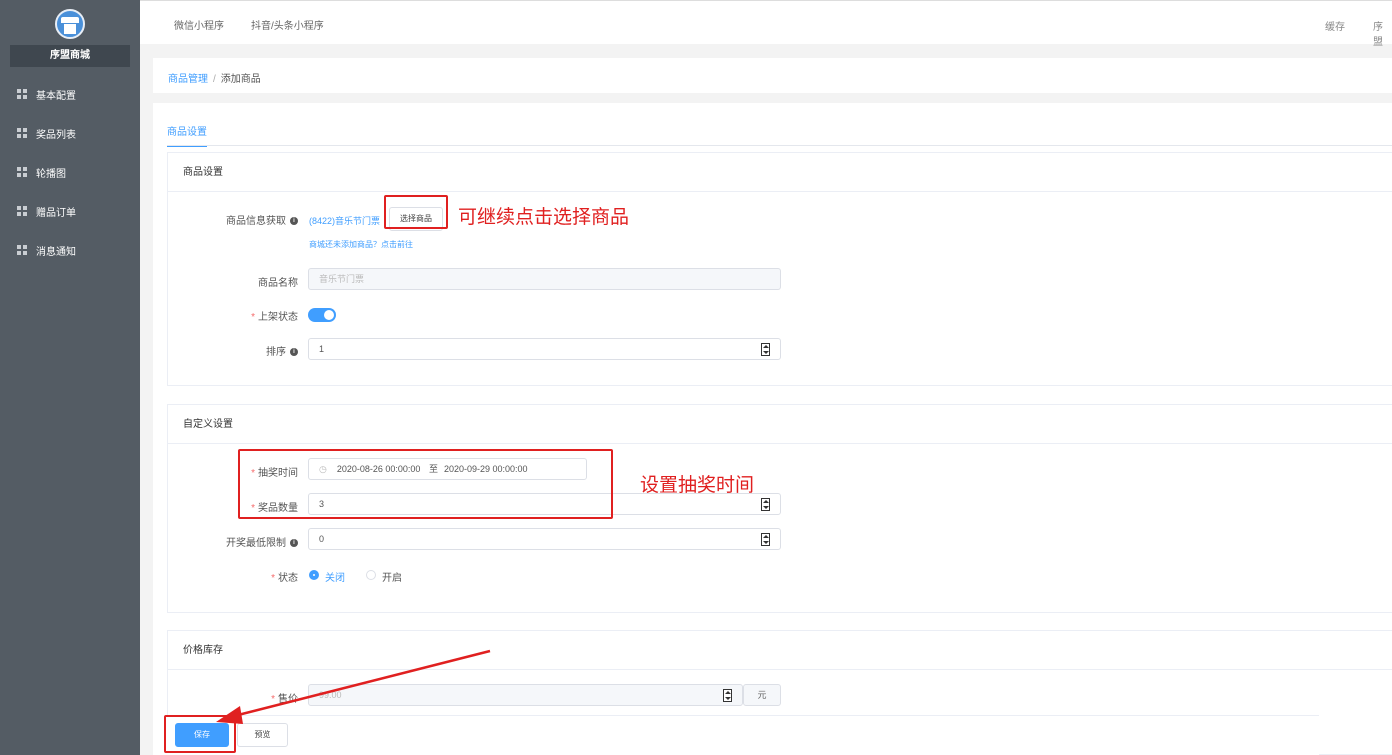 This screenshot has height=755, width=1392. I want to click on sidebar-item-carousel: 轮播图, so click(70, 172).